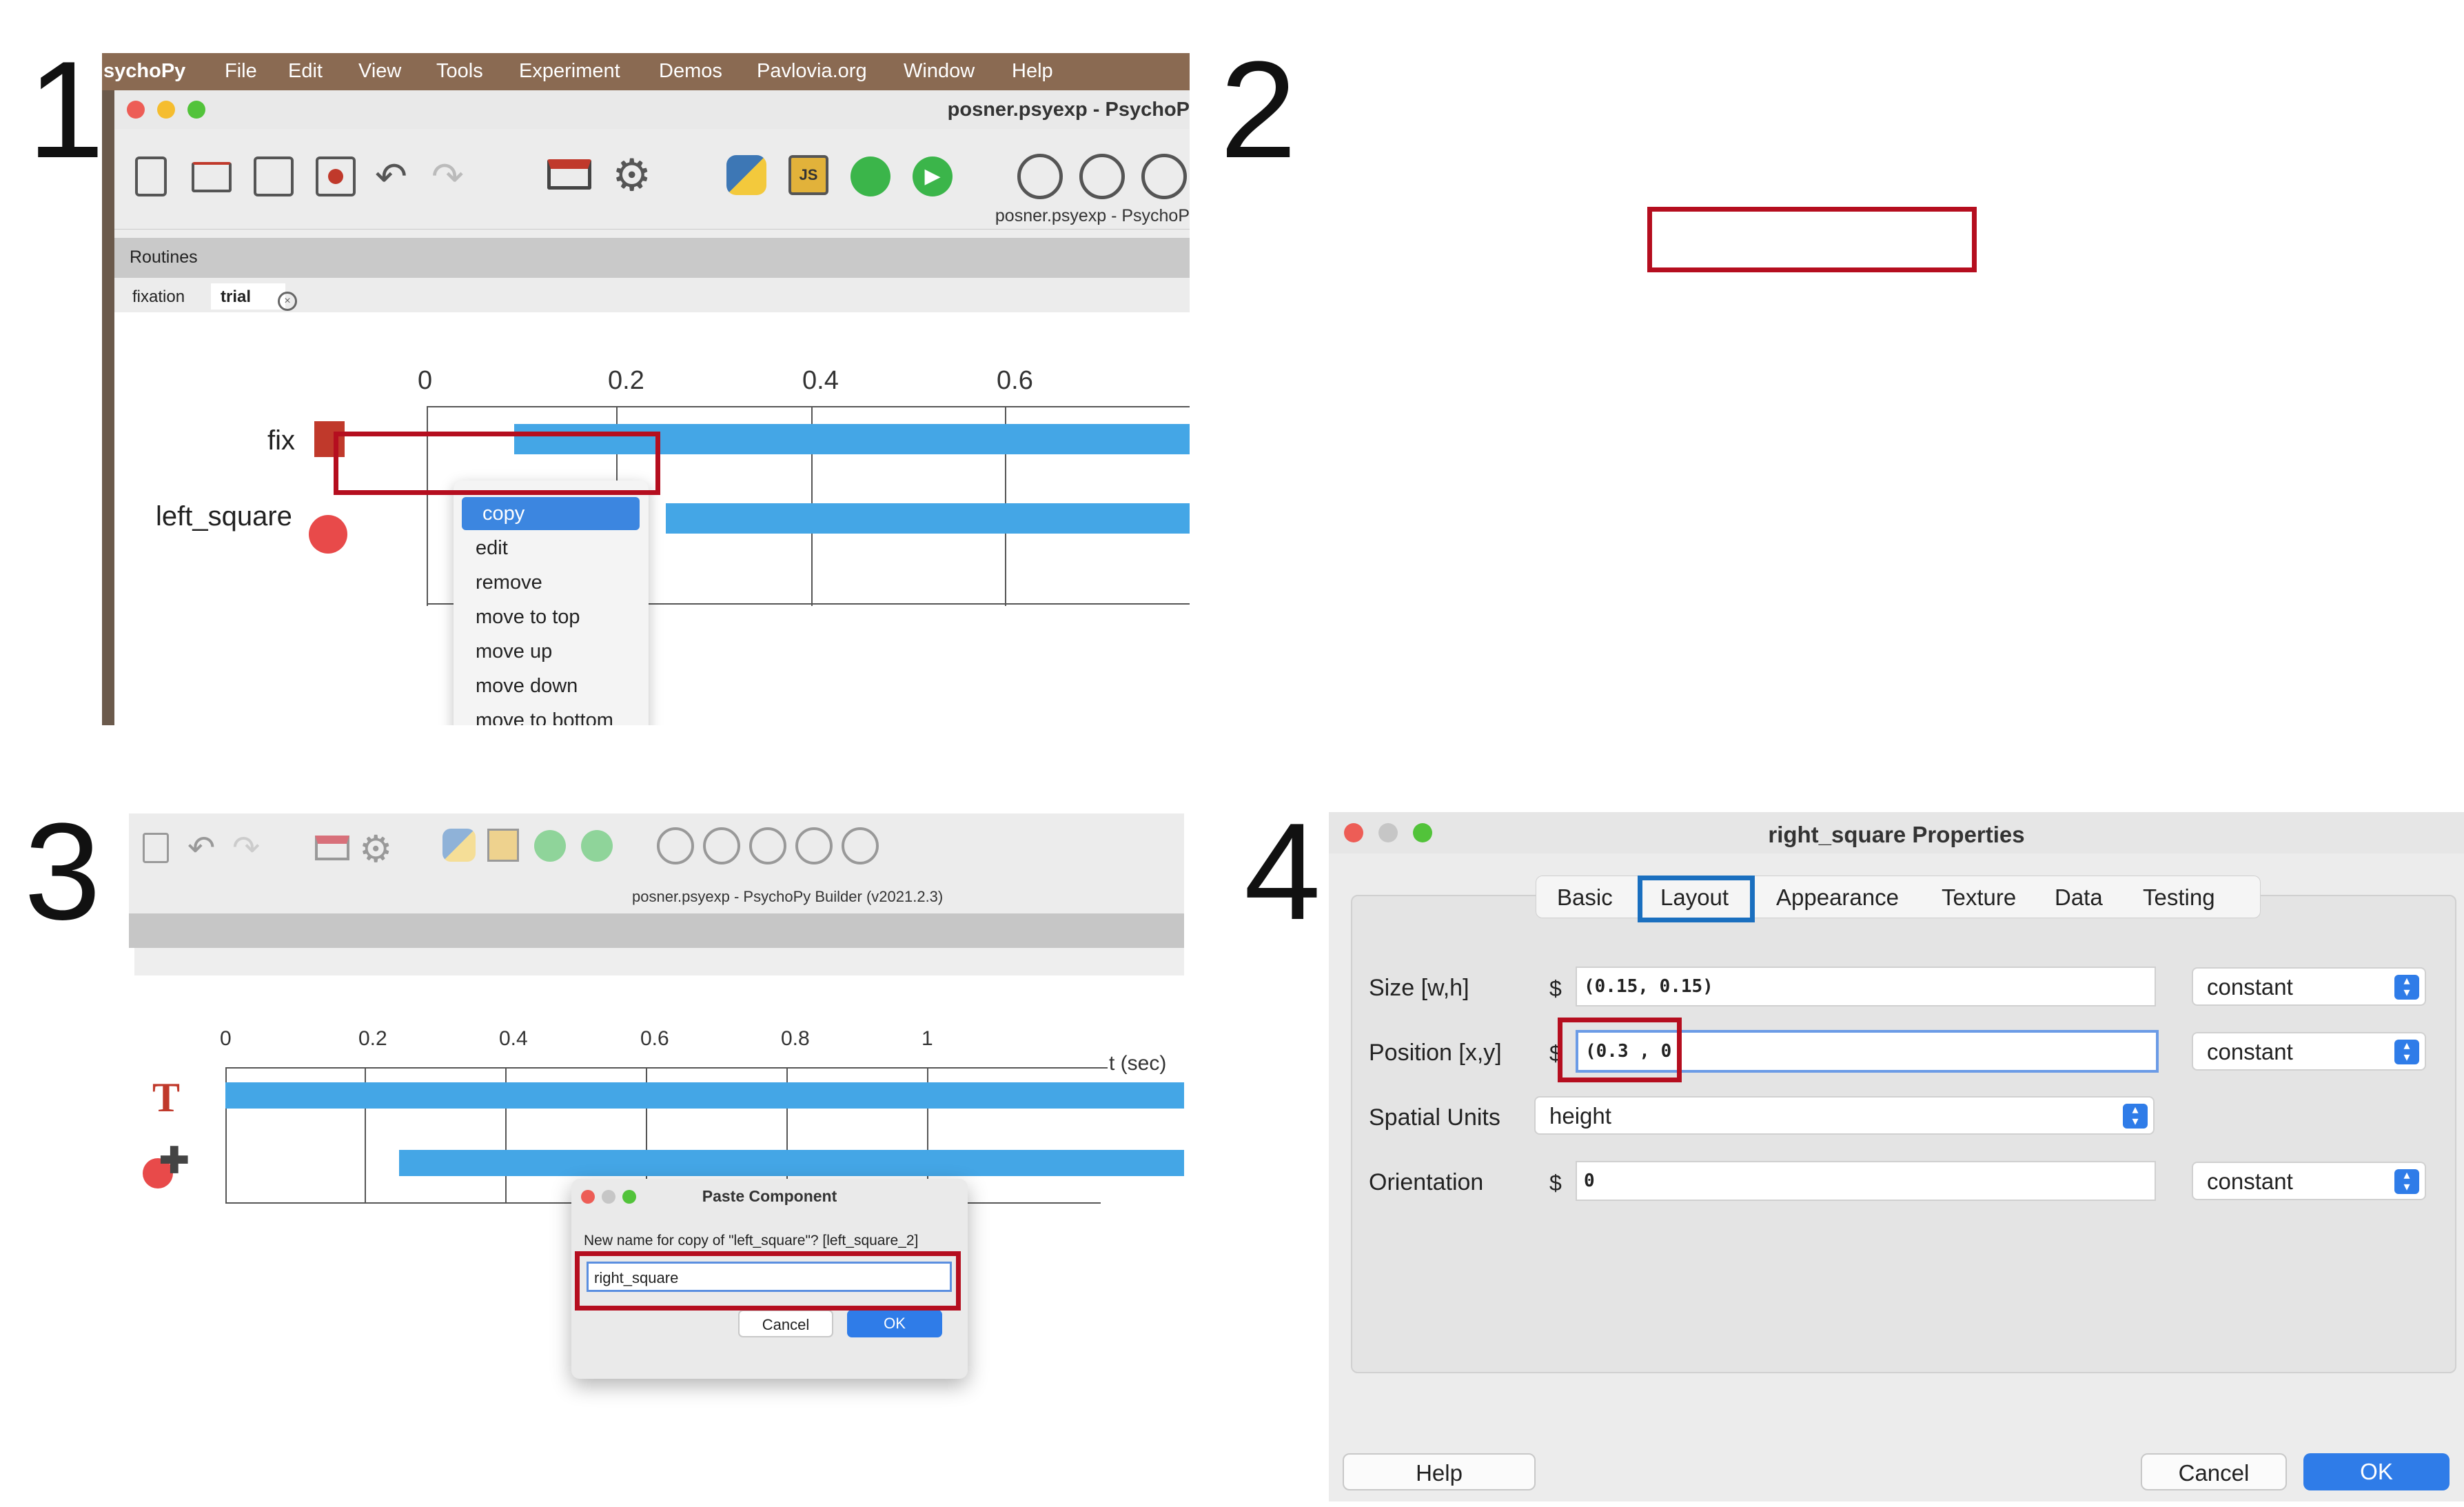 The height and width of the screenshot is (1507, 2464). Describe the element at coordinates (795, 1038) in the screenshot. I see `timeline-tick: 0.8` at that location.